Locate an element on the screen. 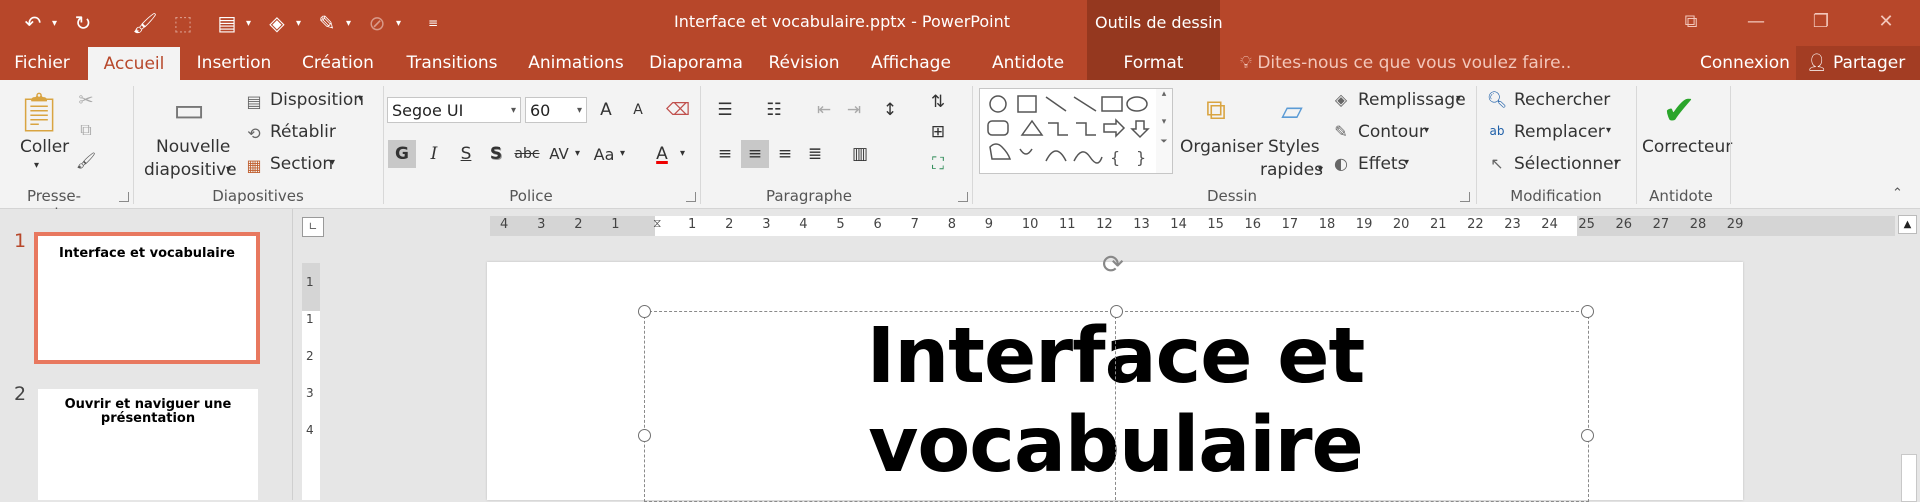 Image resolution: width=1920 pixels, height=502 pixels. slide-thumbnail-2: Ouvrir et naviguer une présentation is located at coordinates (148, 444).